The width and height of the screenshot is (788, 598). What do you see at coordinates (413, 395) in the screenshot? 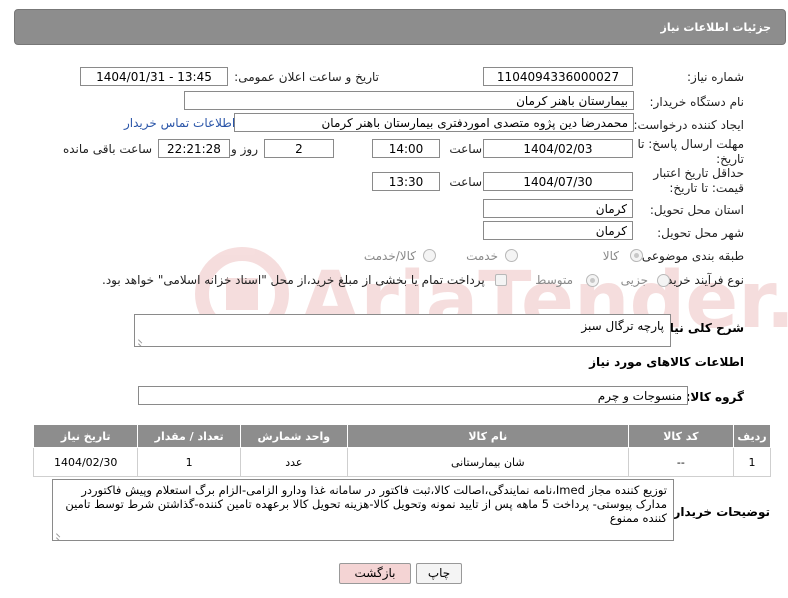
I see `goods-group-field: منسوجات و چرم` at bounding box center [413, 395].